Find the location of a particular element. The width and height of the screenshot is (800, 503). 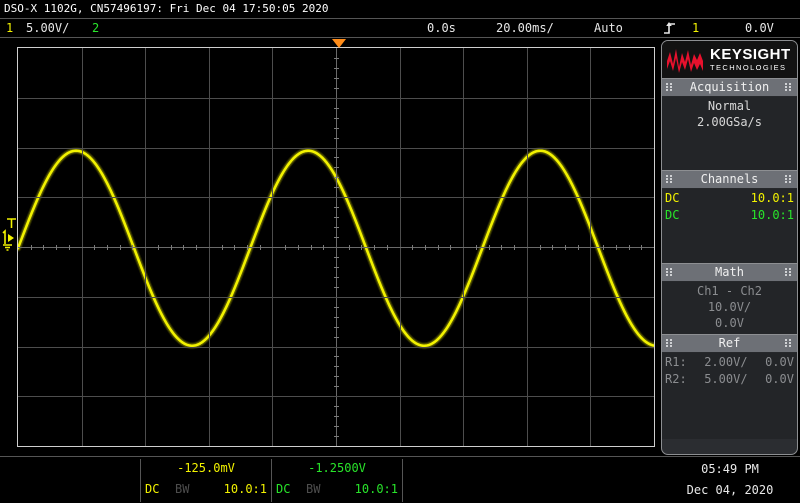

trigger-position-marker is located at coordinates (339, 43).